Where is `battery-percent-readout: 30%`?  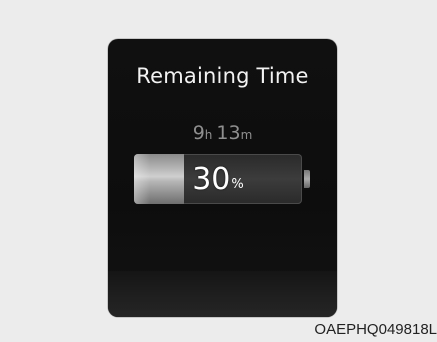 battery-percent-readout: 30% is located at coordinates (218, 179).